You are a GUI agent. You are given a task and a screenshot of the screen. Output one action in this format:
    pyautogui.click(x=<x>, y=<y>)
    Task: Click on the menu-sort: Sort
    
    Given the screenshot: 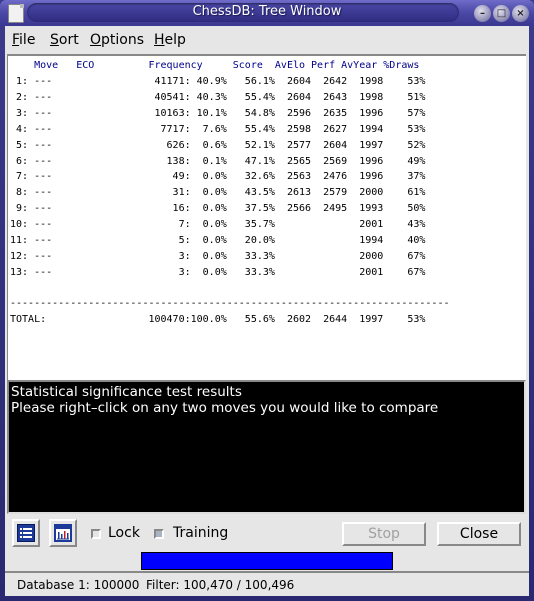 What is the action you would take?
    pyautogui.click(x=64, y=40)
    